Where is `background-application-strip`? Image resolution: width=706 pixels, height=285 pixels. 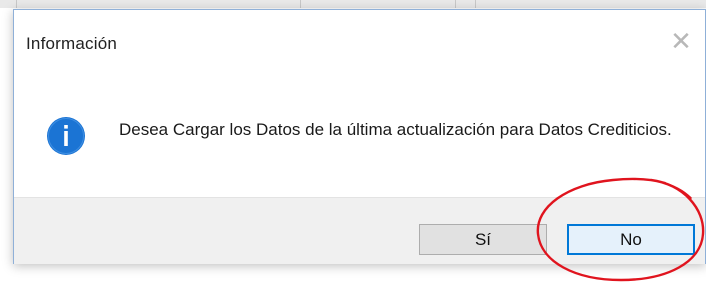 background-application-strip is located at coordinates (353, 4).